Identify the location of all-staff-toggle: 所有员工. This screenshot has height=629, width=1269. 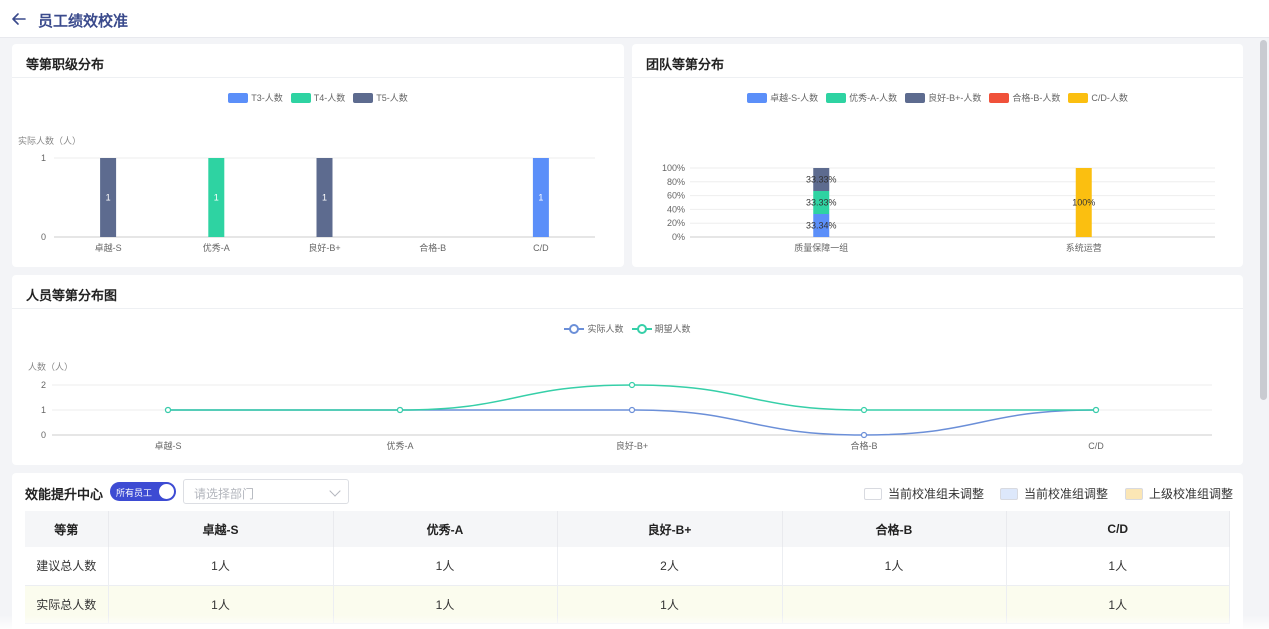
(143, 491).